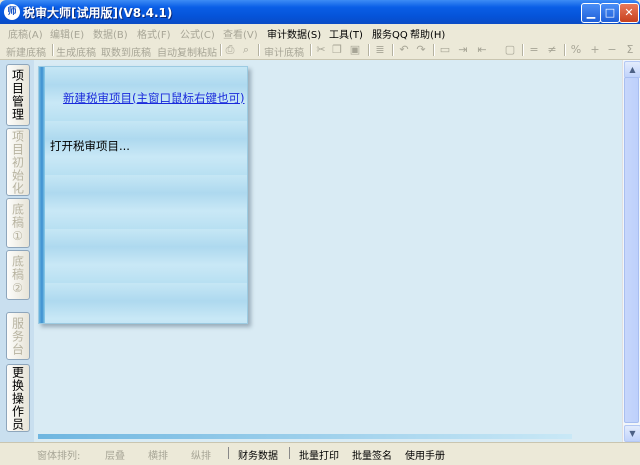 This screenshot has height=465, width=640. I want to click on cut-icon: ✂, so click(321, 50).